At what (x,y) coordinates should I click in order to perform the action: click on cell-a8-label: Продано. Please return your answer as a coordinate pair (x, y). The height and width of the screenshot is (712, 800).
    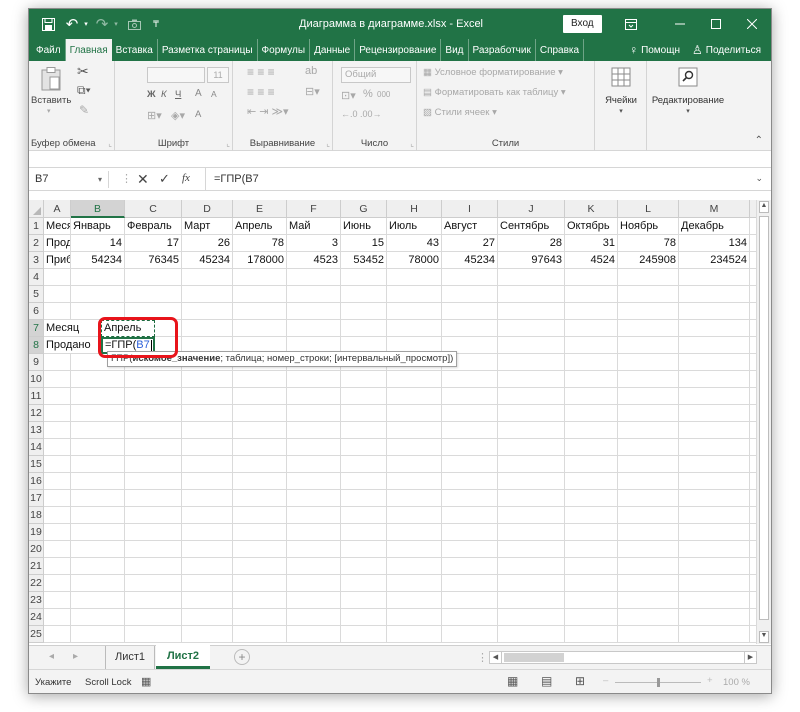
    Looking at the image, I should click on (67, 345).